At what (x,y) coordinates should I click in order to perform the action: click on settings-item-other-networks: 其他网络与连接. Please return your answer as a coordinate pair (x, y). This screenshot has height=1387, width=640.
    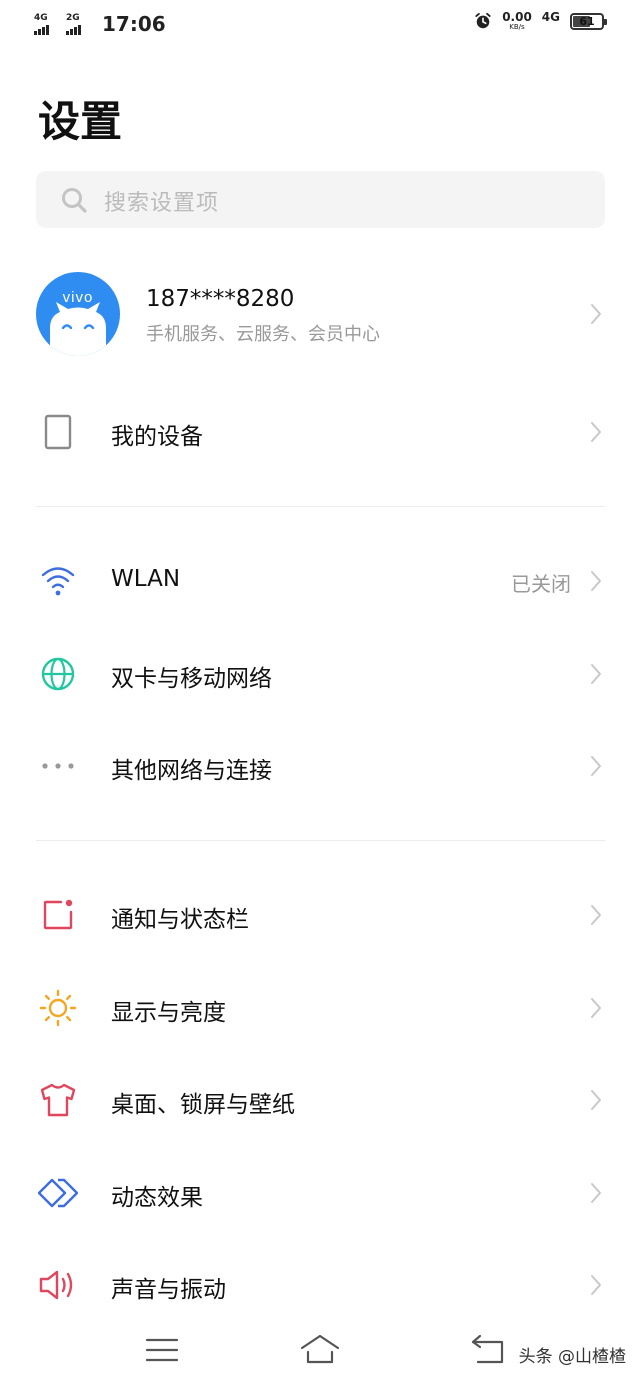
    Looking at the image, I should click on (320, 766).